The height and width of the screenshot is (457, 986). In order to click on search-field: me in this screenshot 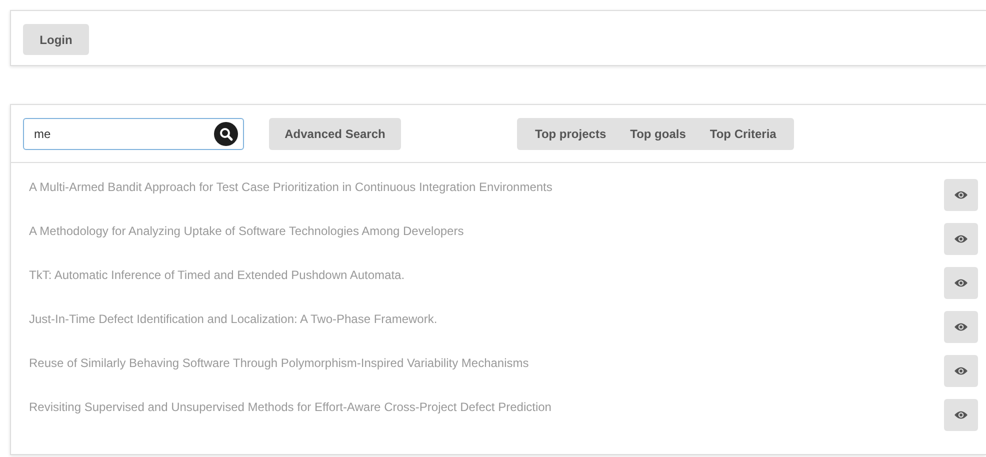, I will do `click(133, 134)`.